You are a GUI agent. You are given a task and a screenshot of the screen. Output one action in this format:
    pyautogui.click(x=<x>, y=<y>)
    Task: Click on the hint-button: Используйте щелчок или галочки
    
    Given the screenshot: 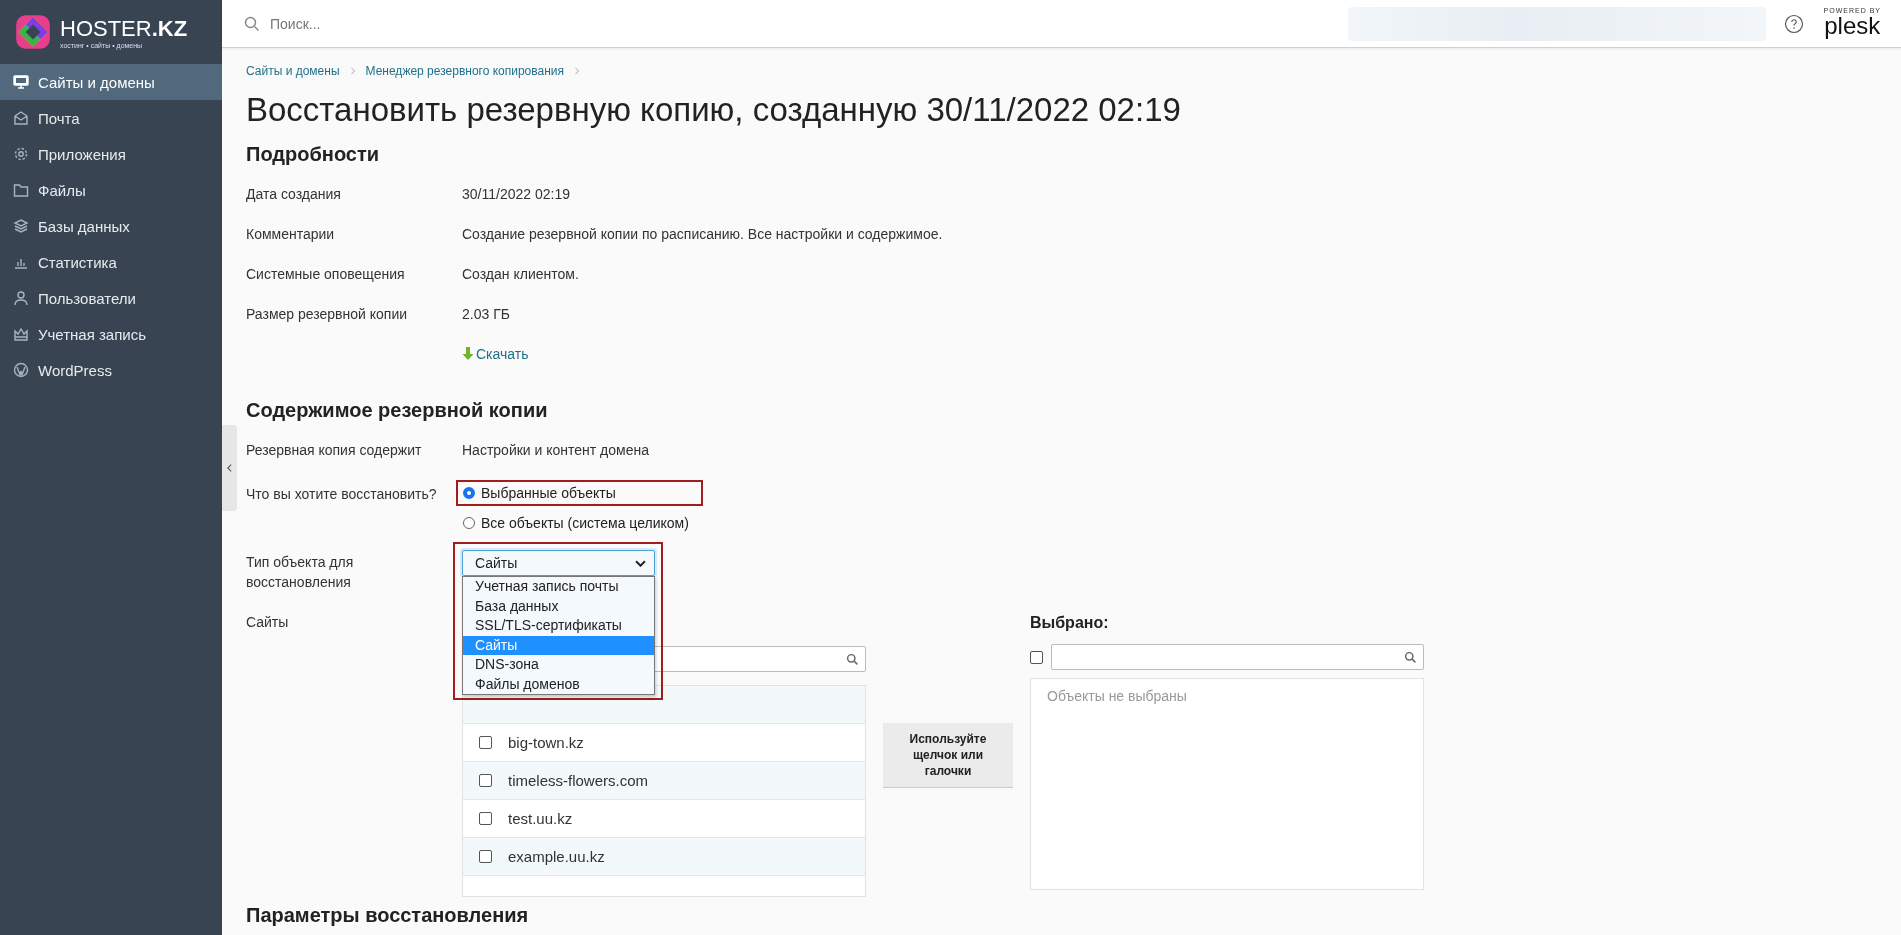 What is the action you would take?
    pyautogui.click(x=948, y=755)
    